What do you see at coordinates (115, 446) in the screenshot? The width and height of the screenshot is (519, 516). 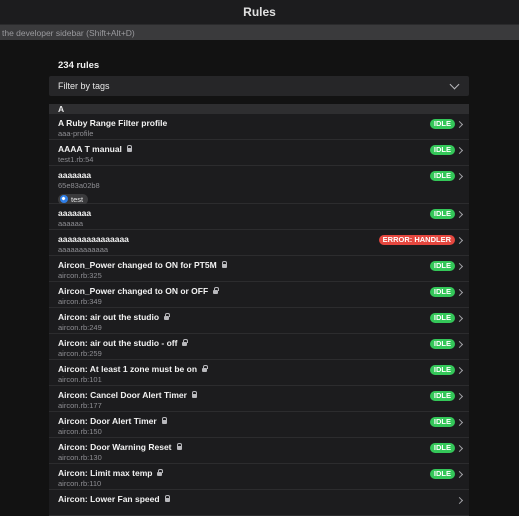 I see `rule-title-text: Aircon: Door Warning Reset` at bounding box center [115, 446].